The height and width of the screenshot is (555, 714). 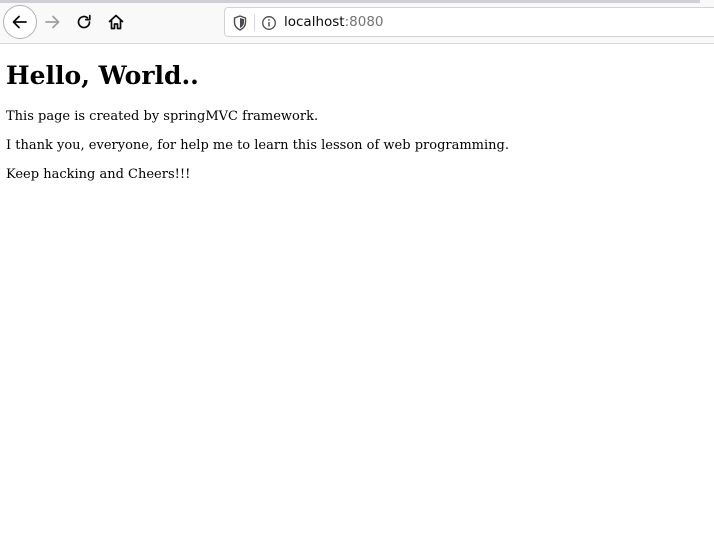 I want to click on home-button, so click(x=116, y=22).